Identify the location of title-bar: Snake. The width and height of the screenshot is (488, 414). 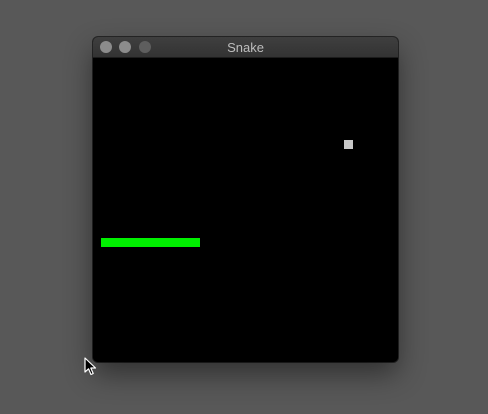
(245, 47).